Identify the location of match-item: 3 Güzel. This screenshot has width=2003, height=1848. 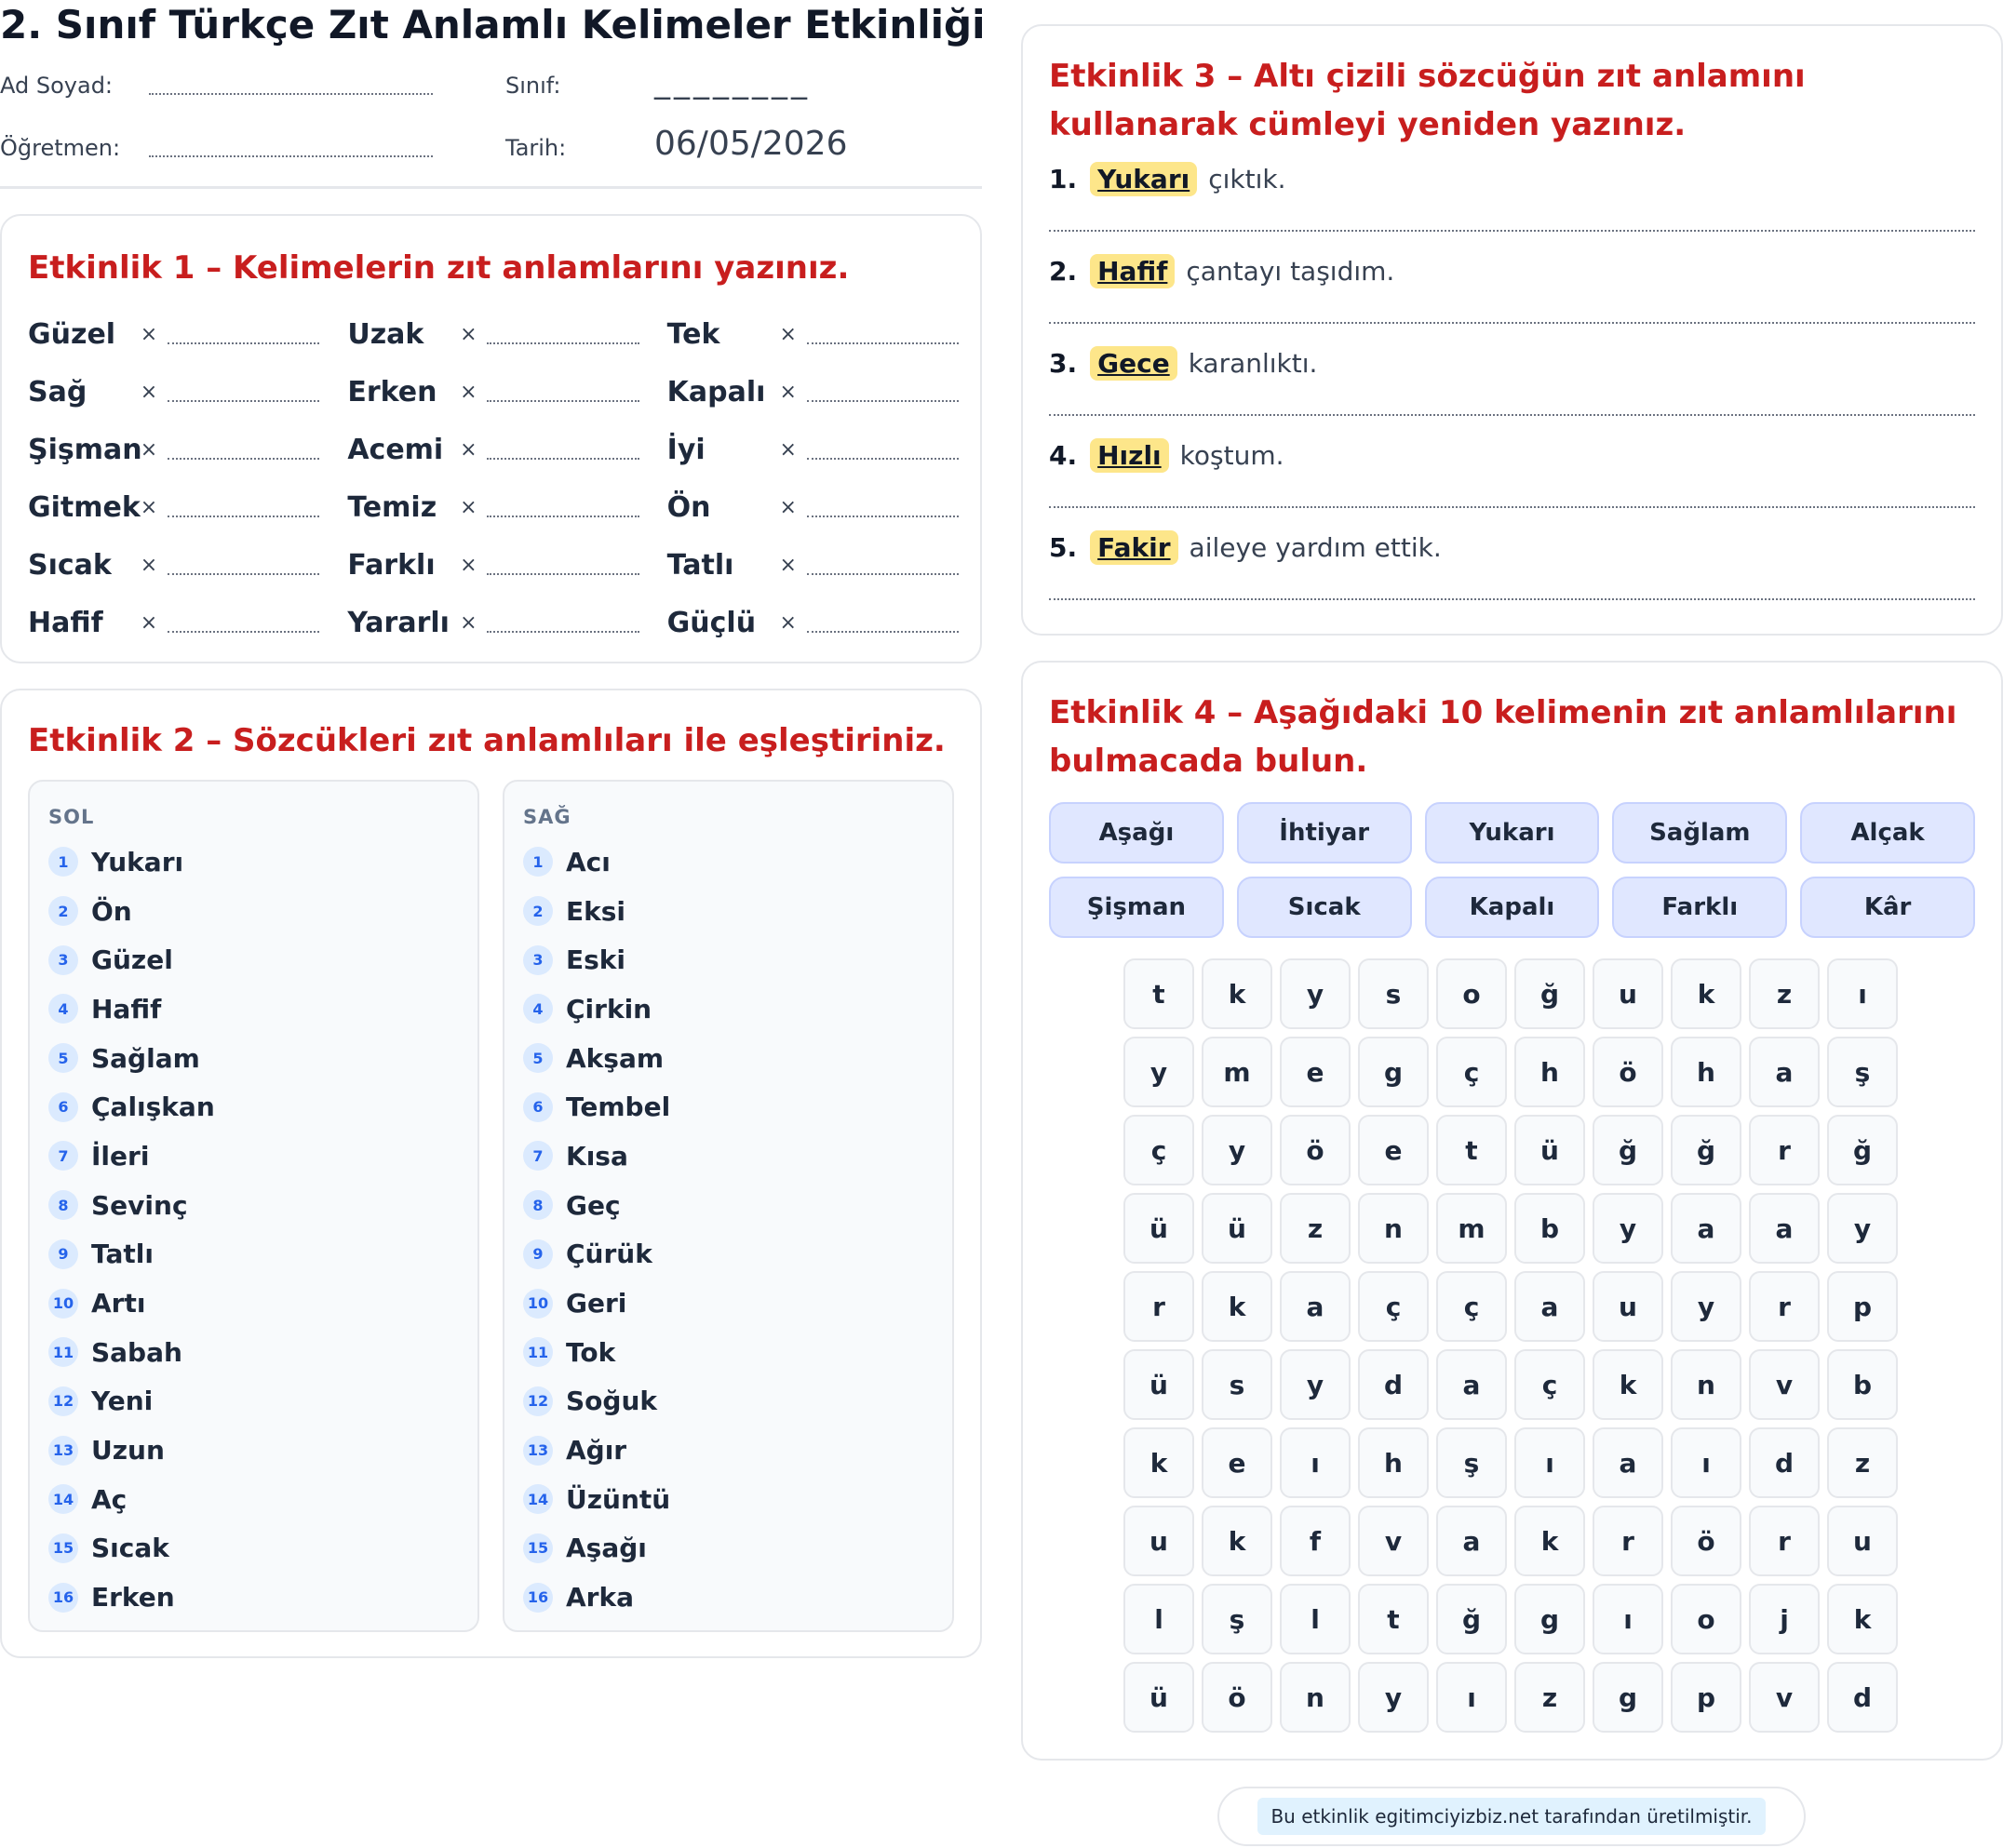
(253, 959).